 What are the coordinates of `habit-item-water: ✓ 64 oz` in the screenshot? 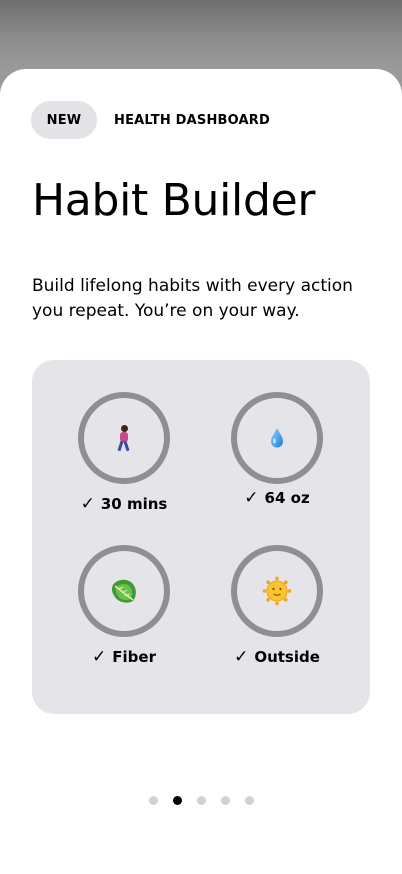 It's located at (277, 450).